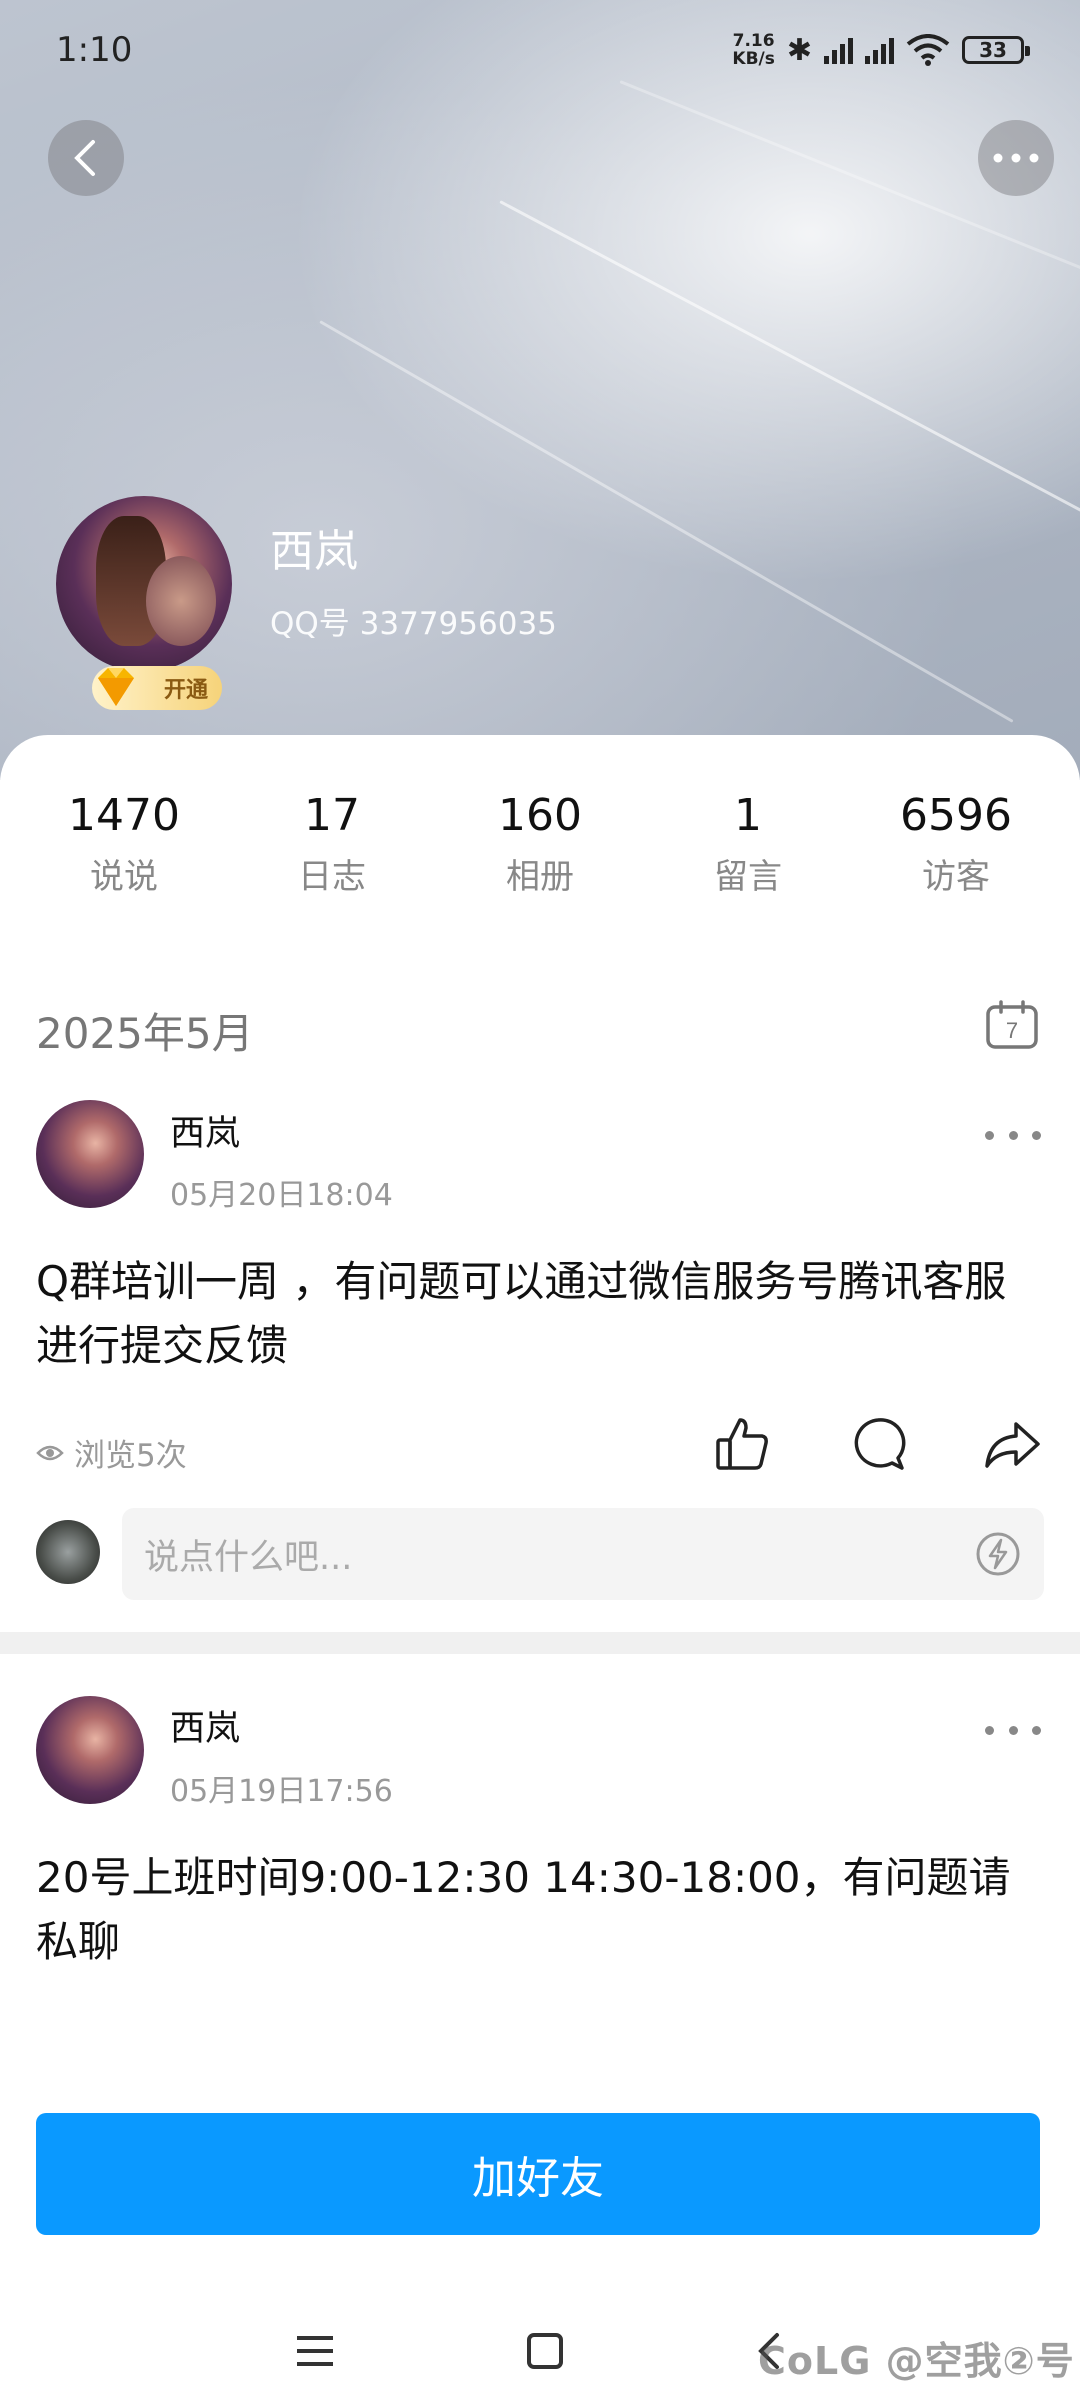 Image resolution: width=1080 pixels, height=2401 pixels. I want to click on stat-albums: 160 相册, so click(540, 844).